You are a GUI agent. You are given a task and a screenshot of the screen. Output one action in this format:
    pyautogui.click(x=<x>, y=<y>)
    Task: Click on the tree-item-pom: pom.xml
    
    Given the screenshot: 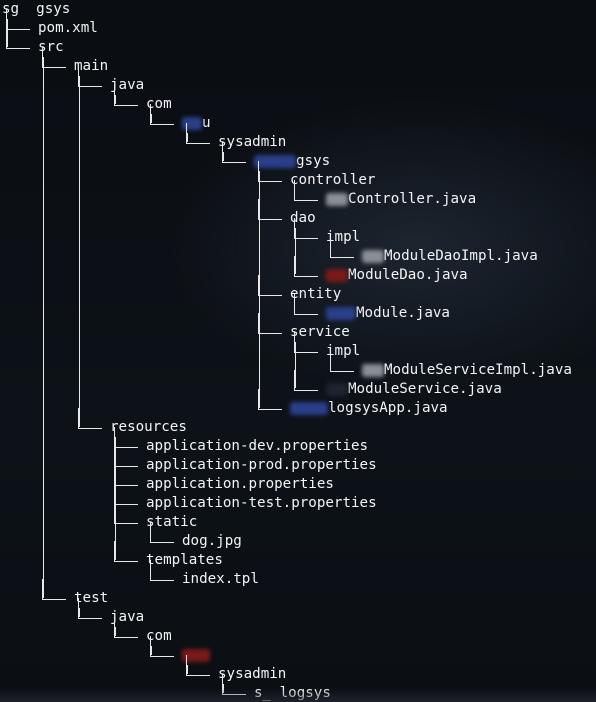 What is the action you would take?
    pyautogui.click(x=50, y=23)
    